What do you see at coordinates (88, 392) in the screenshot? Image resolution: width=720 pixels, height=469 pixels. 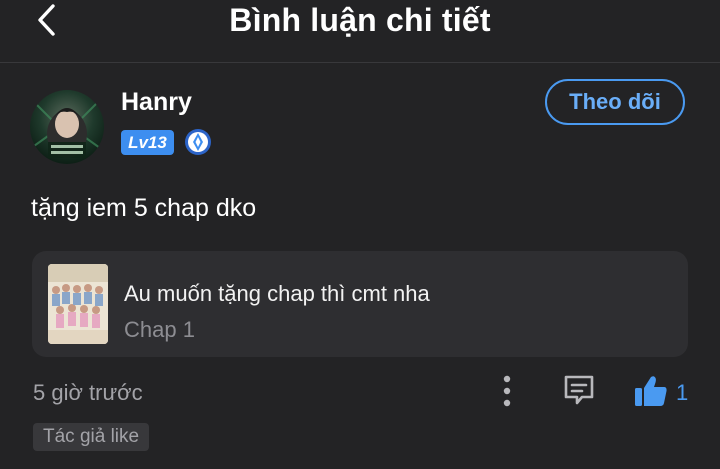 I see `timestamp: 5 giờ trước` at bounding box center [88, 392].